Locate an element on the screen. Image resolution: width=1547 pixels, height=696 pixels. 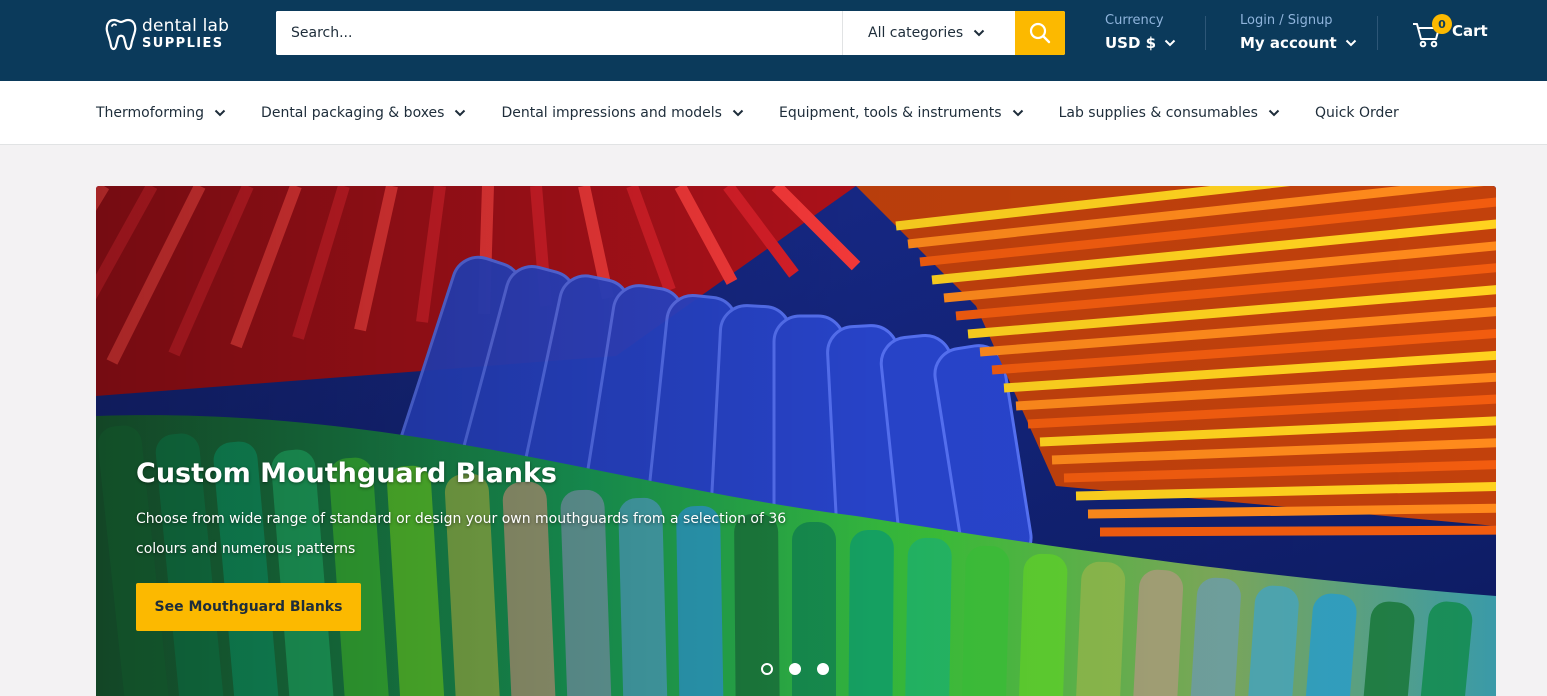
see-mouthguard-blanks-button: See Mouthguard Blanks is located at coordinates (248, 607).